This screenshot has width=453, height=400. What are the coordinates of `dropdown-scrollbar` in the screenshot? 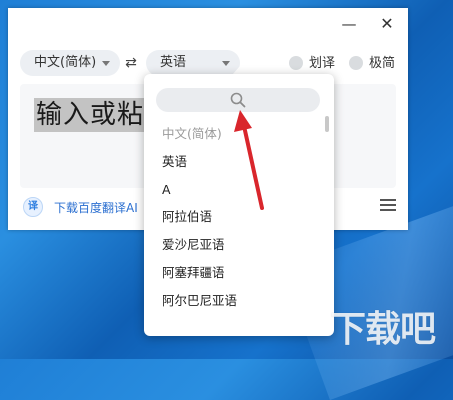 It's located at (327, 220).